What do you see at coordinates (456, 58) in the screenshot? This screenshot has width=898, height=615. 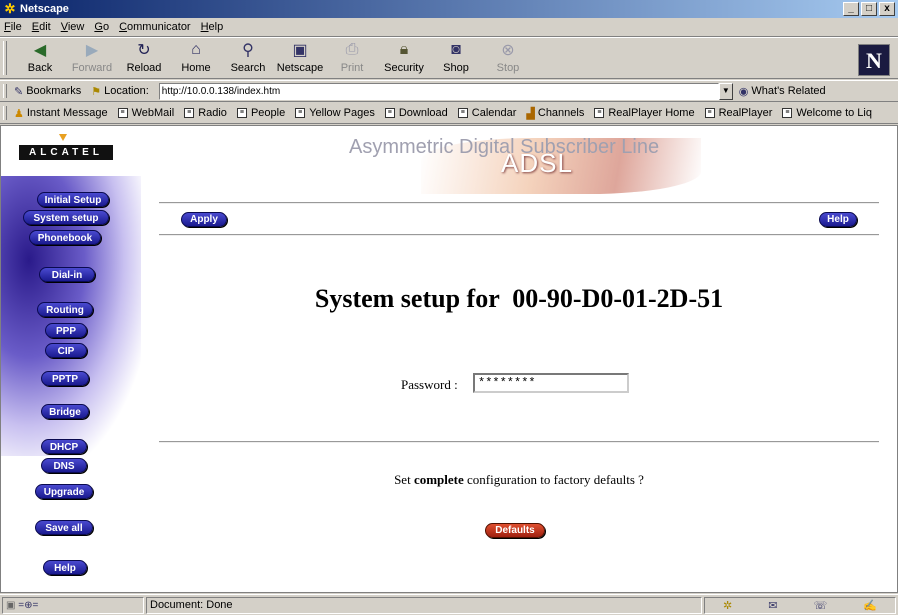 I see `shop-button: ◙ Shop` at bounding box center [456, 58].